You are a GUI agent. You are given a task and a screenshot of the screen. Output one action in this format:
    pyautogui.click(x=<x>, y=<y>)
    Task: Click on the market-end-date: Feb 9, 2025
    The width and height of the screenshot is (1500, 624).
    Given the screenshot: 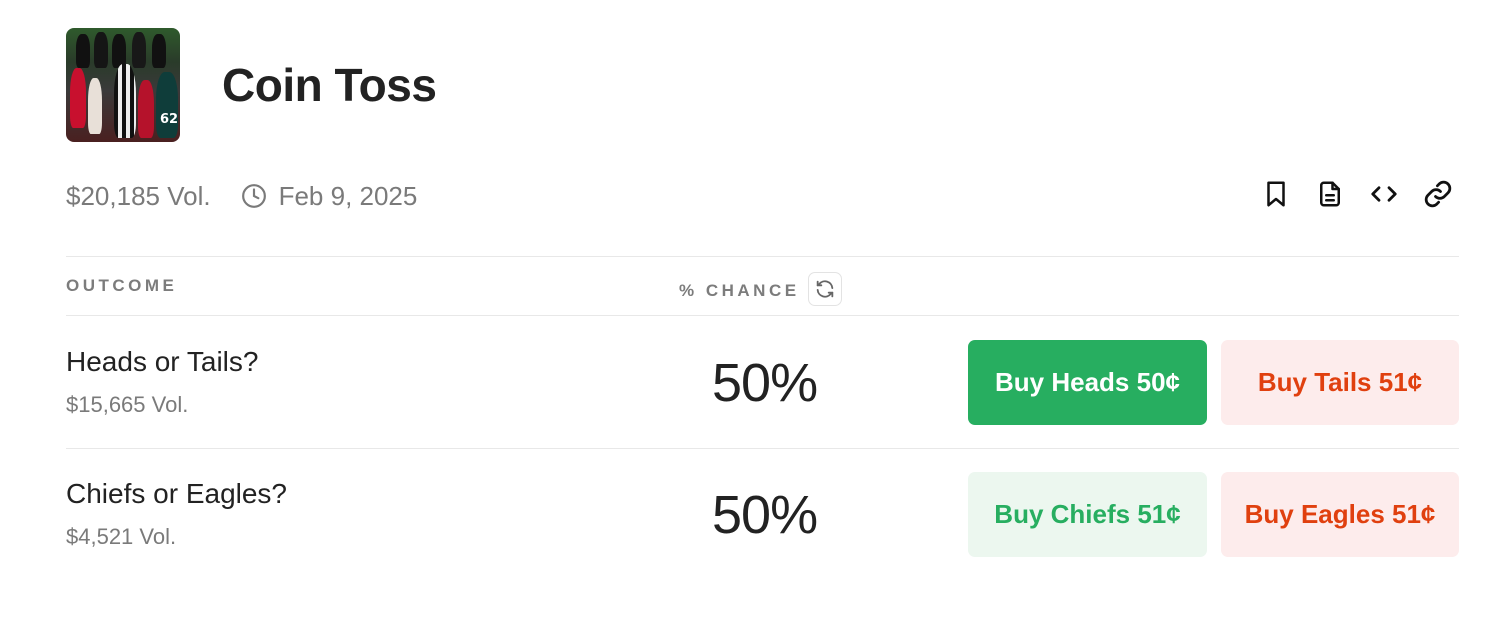 What is the action you would take?
    pyautogui.click(x=348, y=195)
    